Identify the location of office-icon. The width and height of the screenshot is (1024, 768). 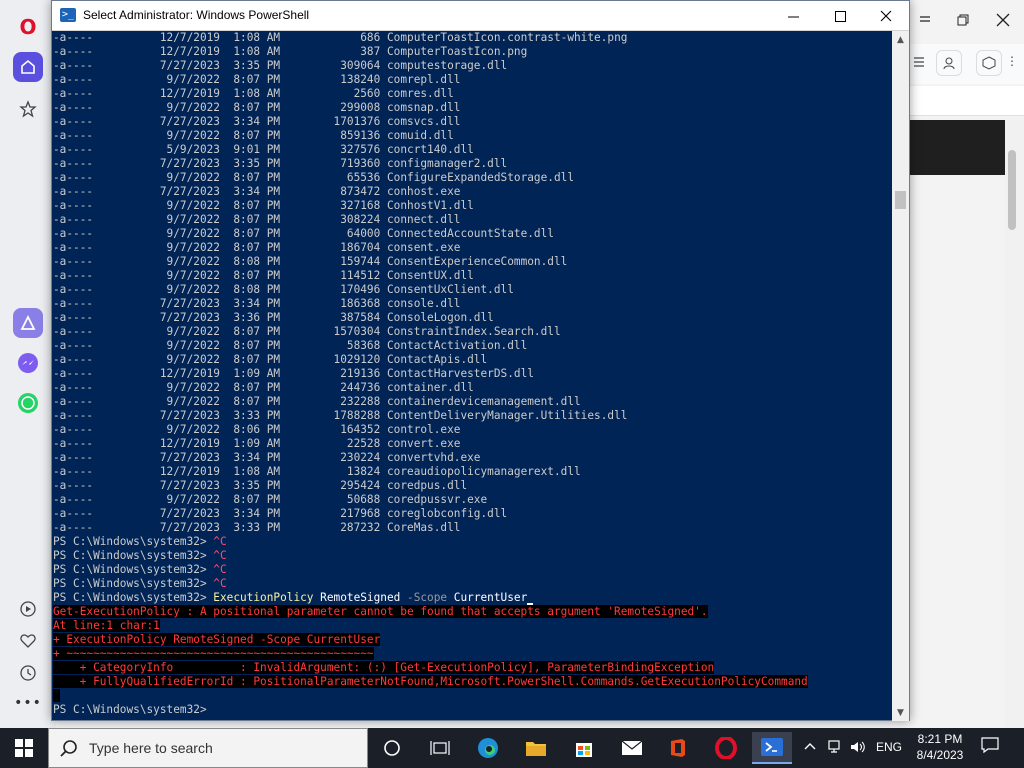
(678, 748).